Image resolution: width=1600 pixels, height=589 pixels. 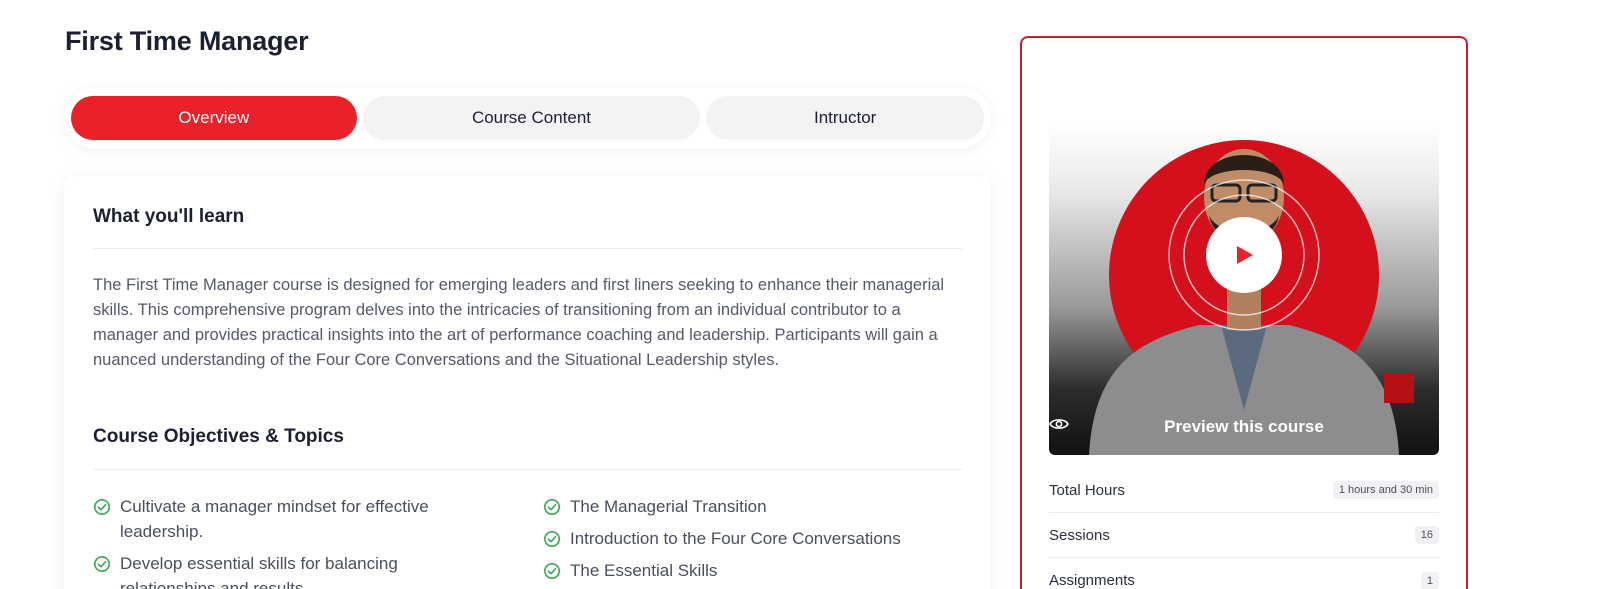 What do you see at coordinates (1426, 535) in the screenshot?
I see `stat-badge: 16` at bounding box center [1426, 535].